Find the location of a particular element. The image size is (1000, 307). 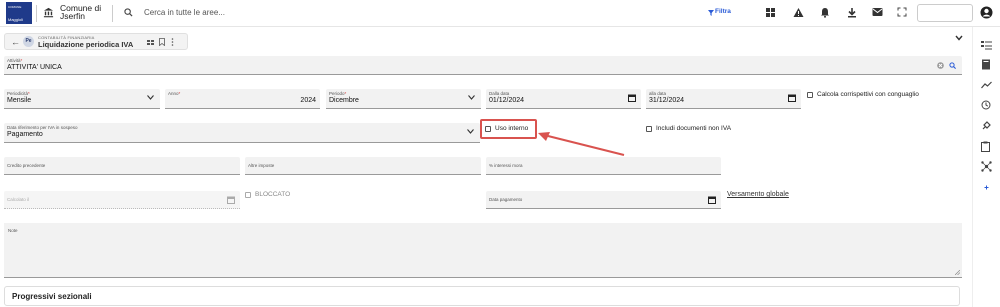

periodicita-value: Mensile is located at coordinates (19, 100).